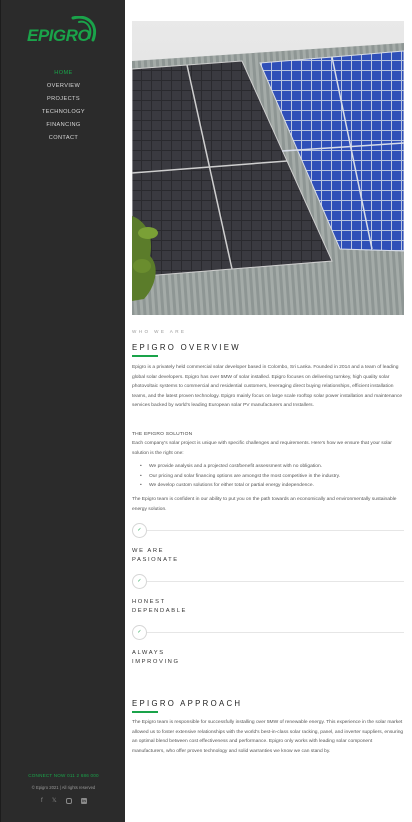 This screenshot has width=412, height=822. What do you see at coordinates (64, 801) in the screenshot?
I see `social-links: f 𝕏 in` at bounding box center [64, 801].